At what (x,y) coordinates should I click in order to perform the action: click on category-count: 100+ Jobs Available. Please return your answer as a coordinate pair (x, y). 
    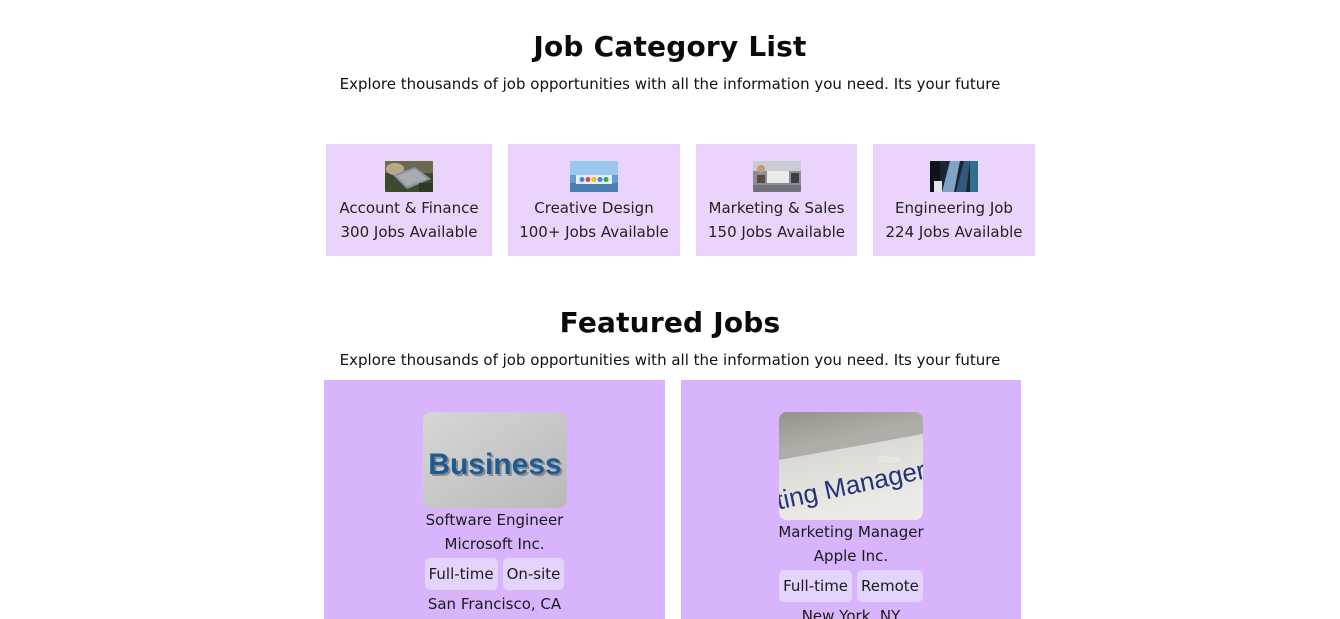
    Looking at the image, I should click on (594, 232).